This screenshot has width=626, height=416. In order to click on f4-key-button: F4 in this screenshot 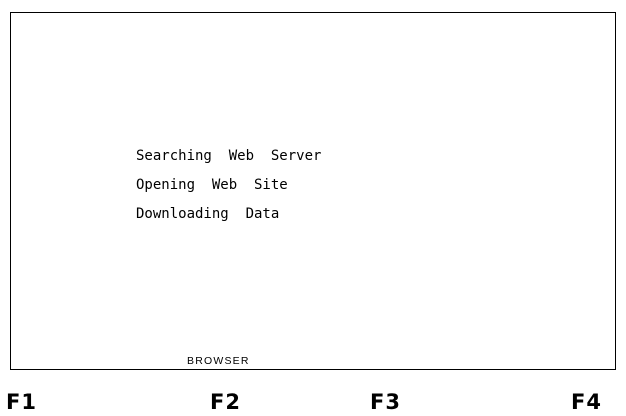, I will do `click(586, 402)`.